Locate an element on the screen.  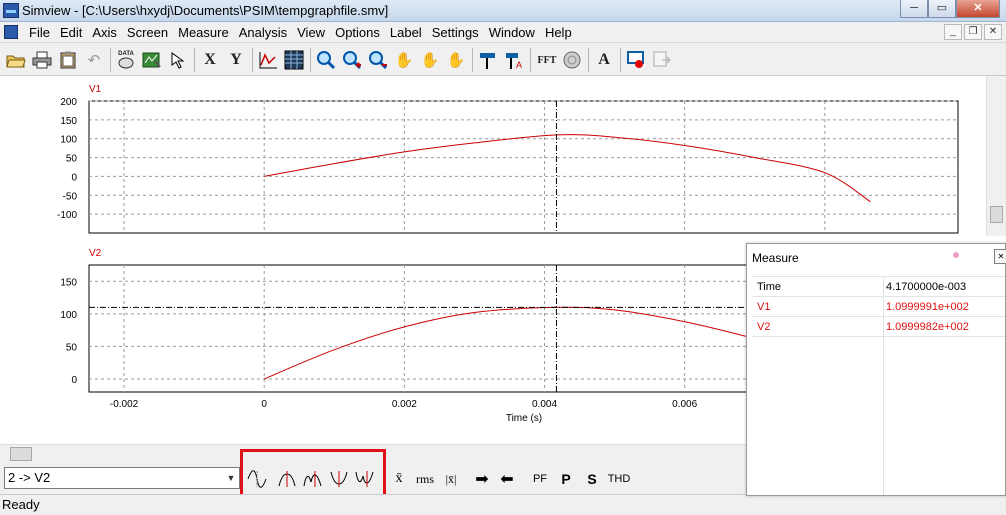
pan-hand-red-icon: ✋ is located at coordinates (430, 60).